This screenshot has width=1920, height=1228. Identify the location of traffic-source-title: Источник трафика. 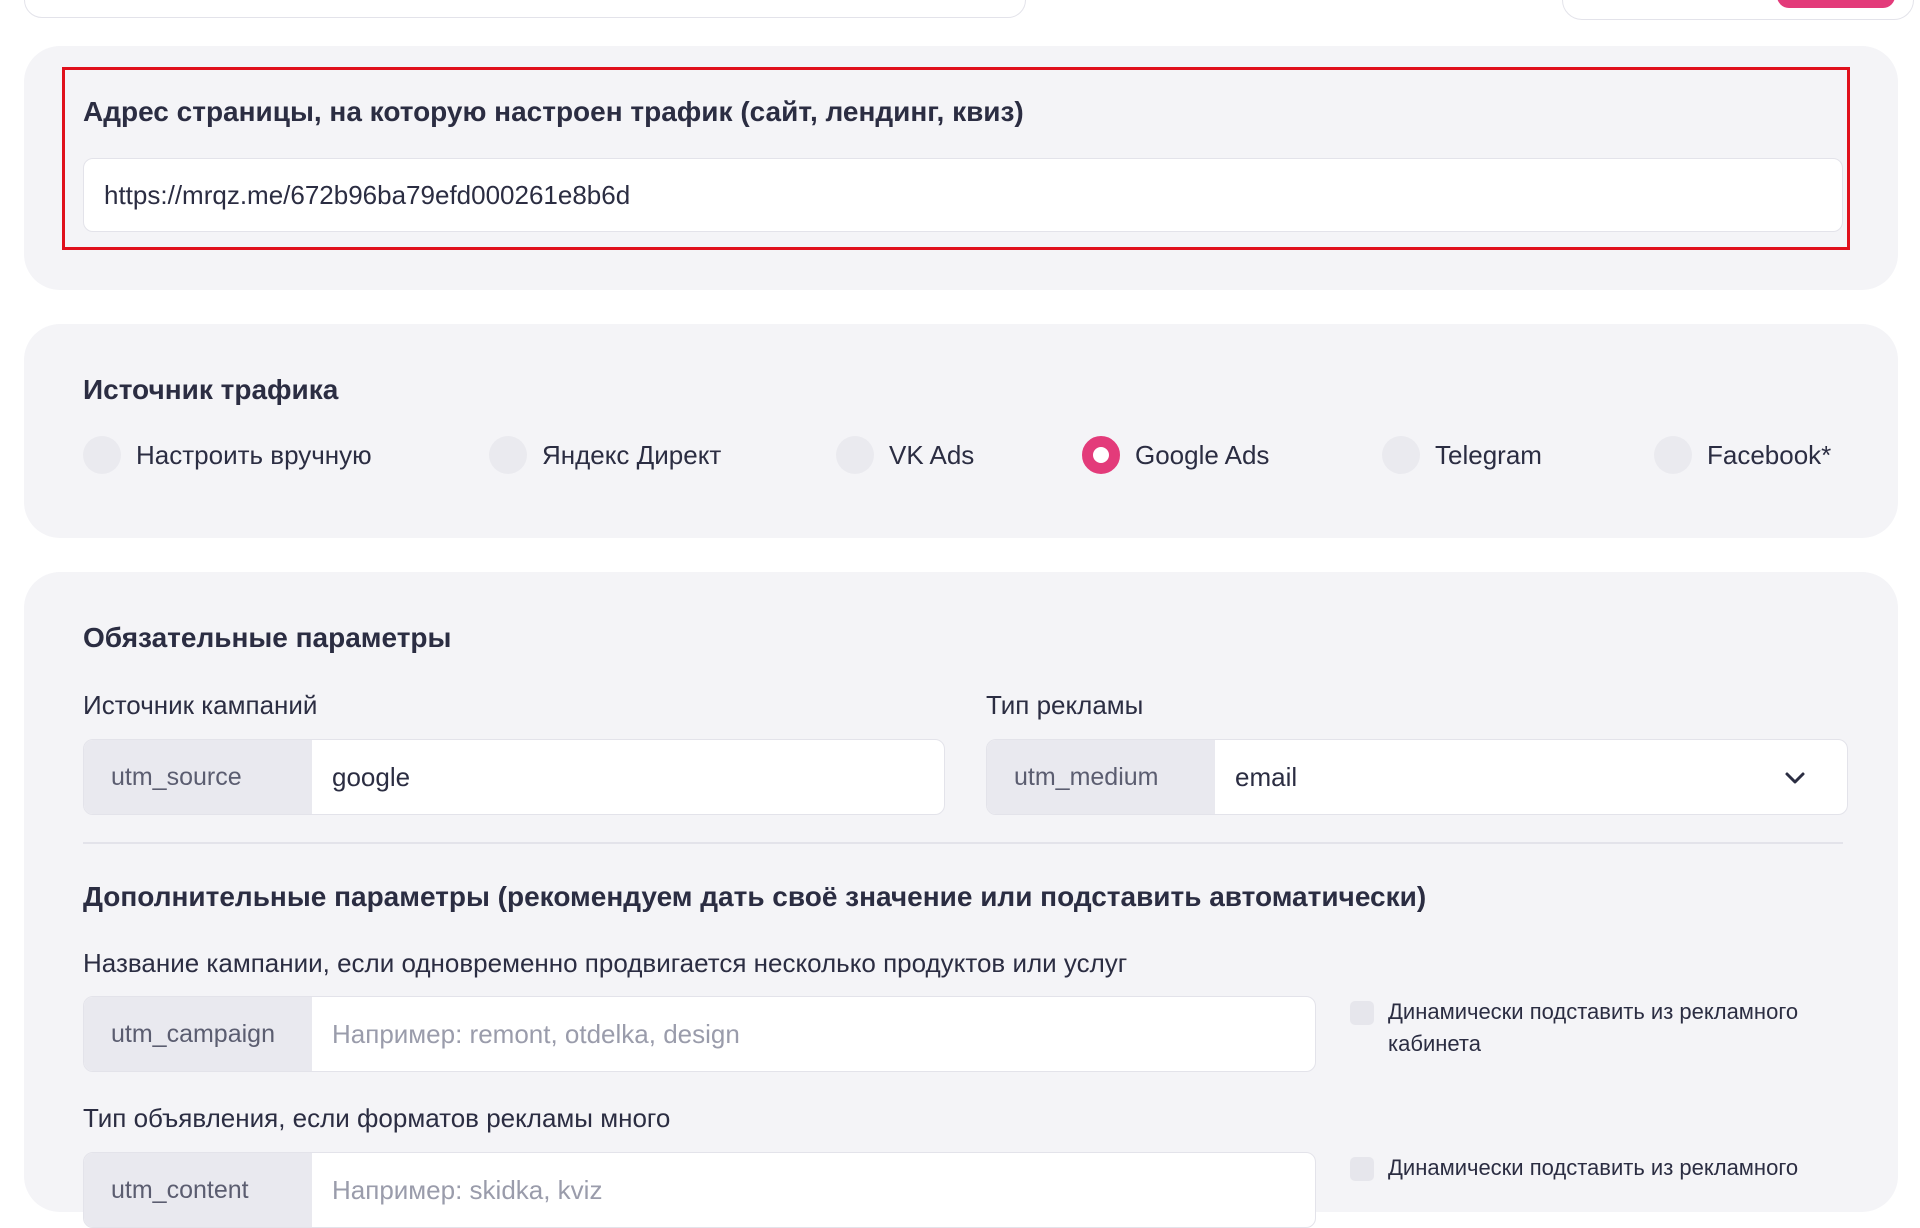
(211, 389).